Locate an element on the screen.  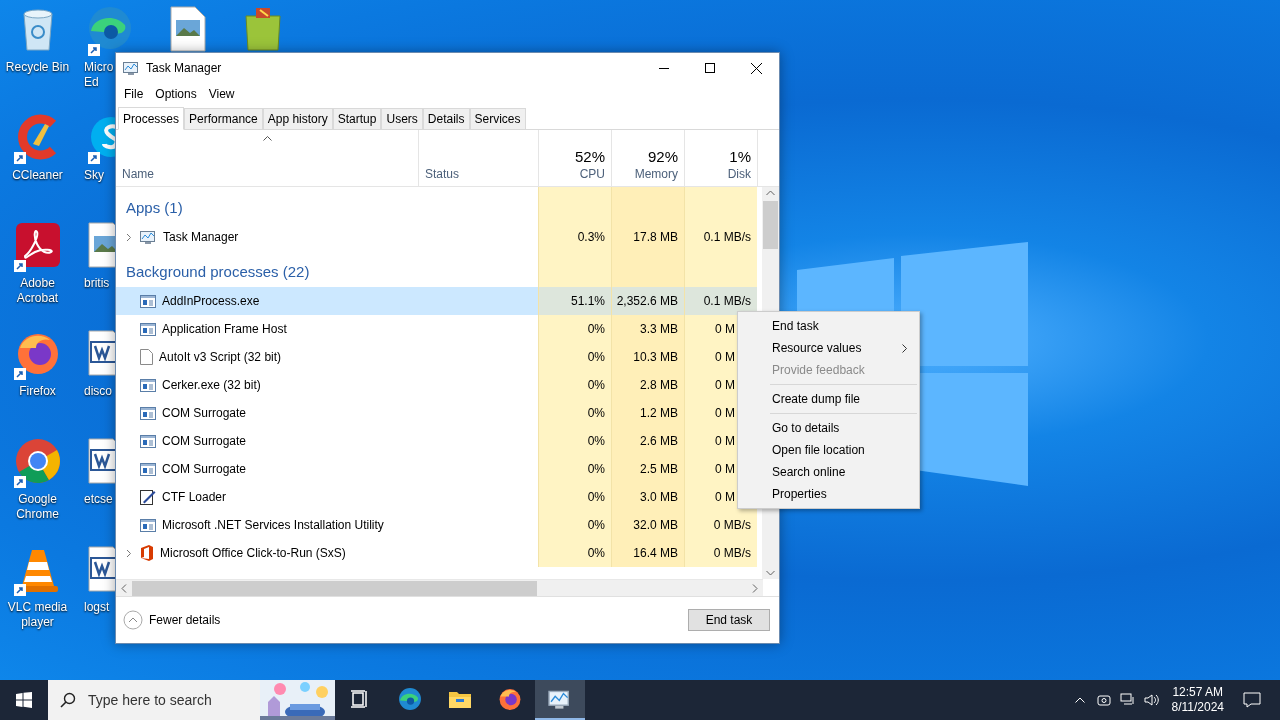
folder-icon is located at coordinates (460, 699).